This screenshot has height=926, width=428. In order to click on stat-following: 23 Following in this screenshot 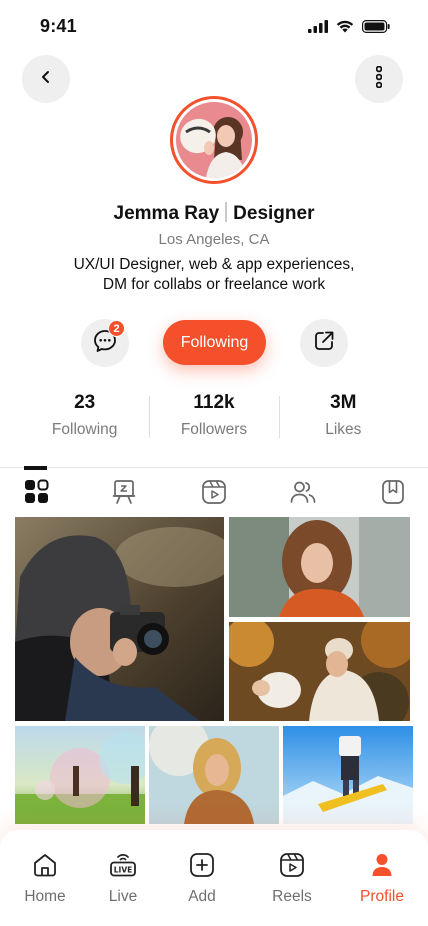, I will do `click(84, 417)`.